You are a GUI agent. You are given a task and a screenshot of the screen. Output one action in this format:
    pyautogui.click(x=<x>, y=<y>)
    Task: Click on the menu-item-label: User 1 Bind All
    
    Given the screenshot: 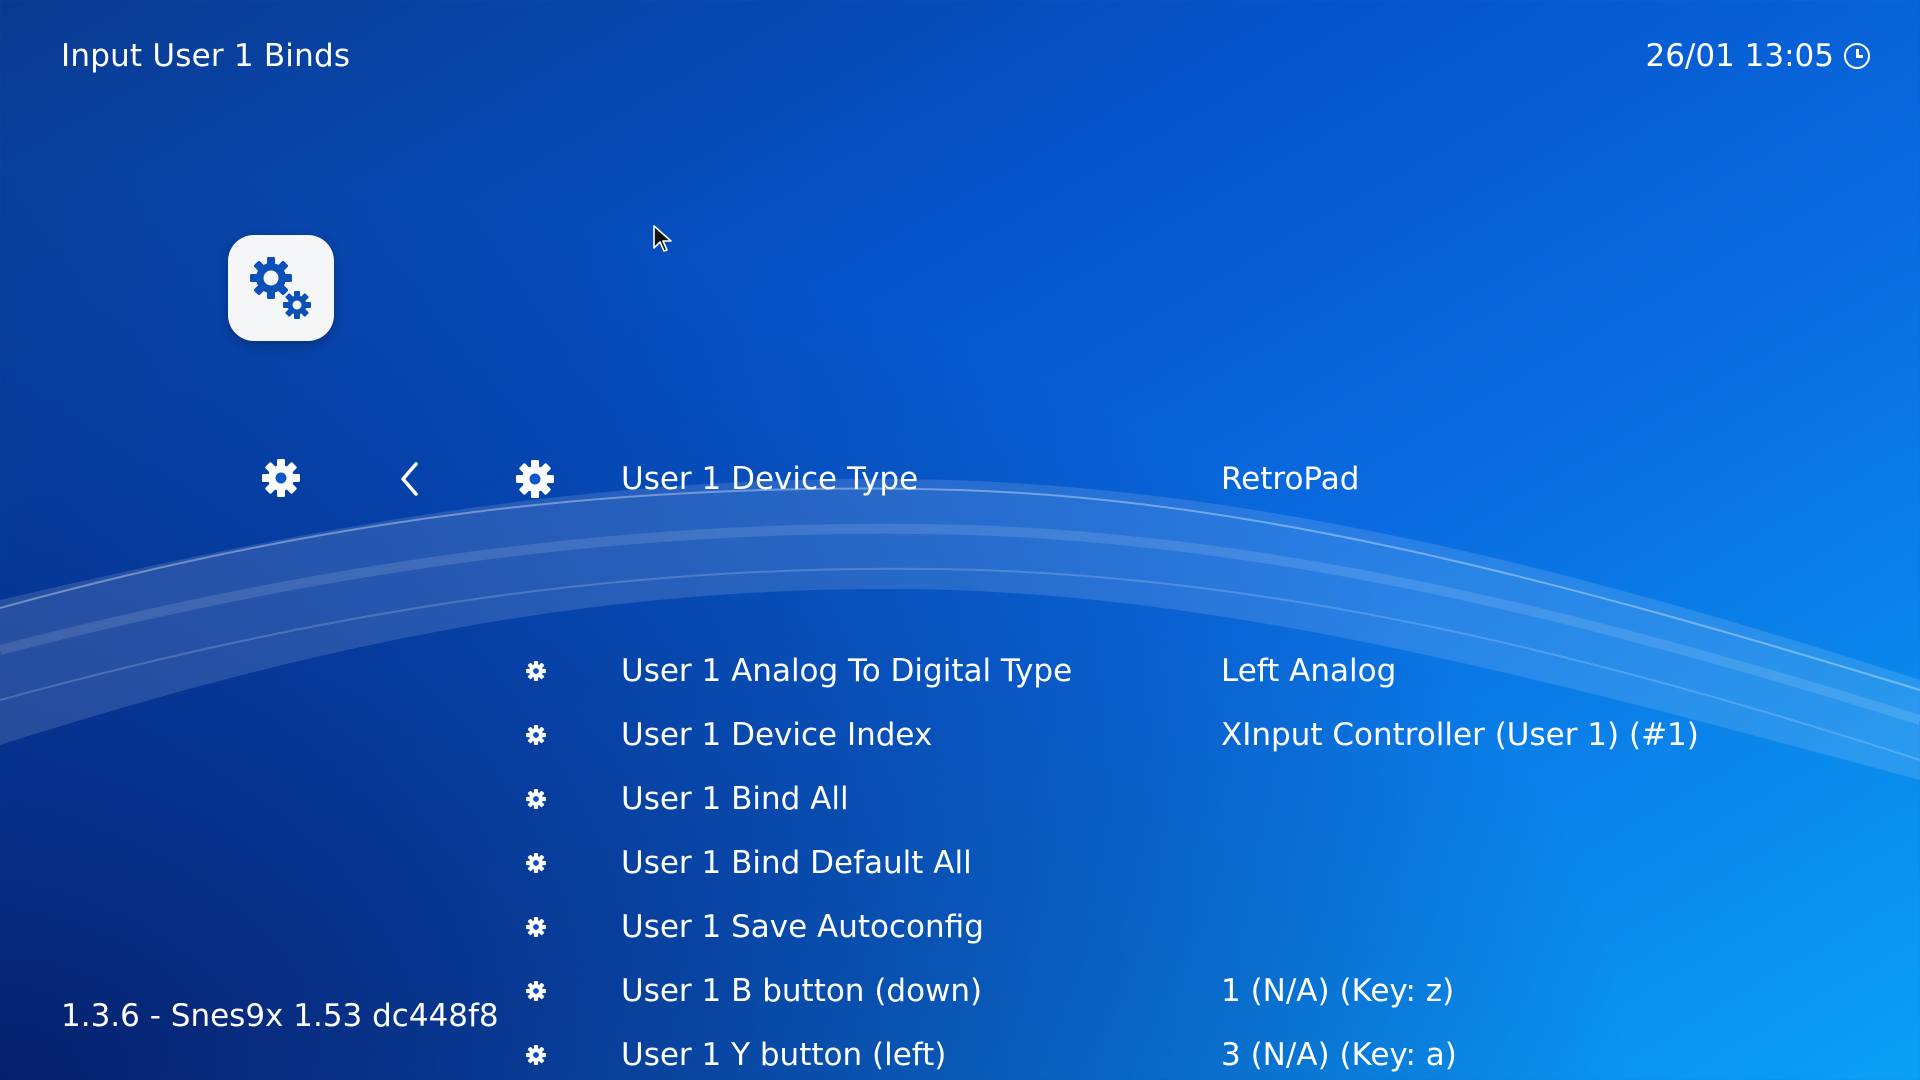 What is the action you would take?
    pyautogui.click(x=735, y=799)
    